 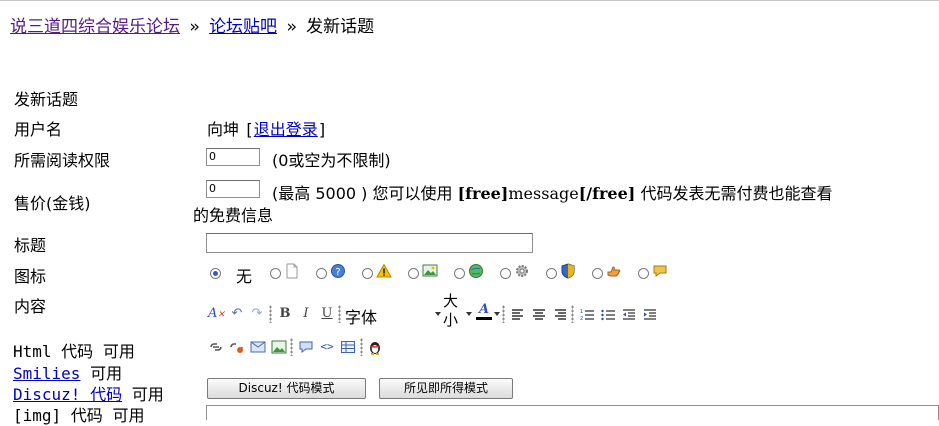 I want to click on size-label-top: 大, so click(x=451, y=301).